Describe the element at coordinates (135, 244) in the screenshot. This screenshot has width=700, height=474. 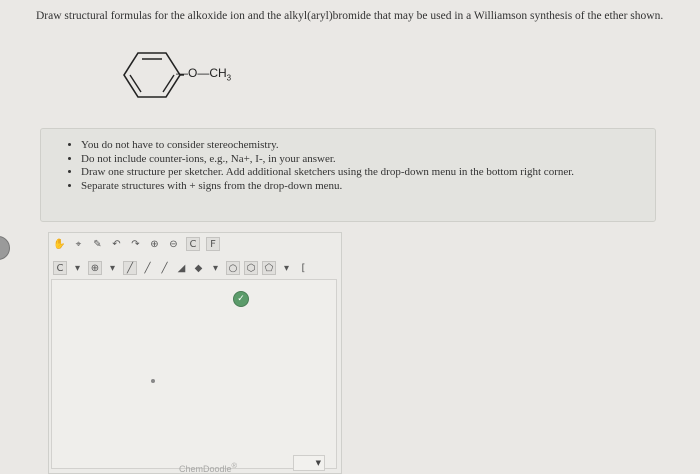
I see `redo-icon: ↷` at that location.